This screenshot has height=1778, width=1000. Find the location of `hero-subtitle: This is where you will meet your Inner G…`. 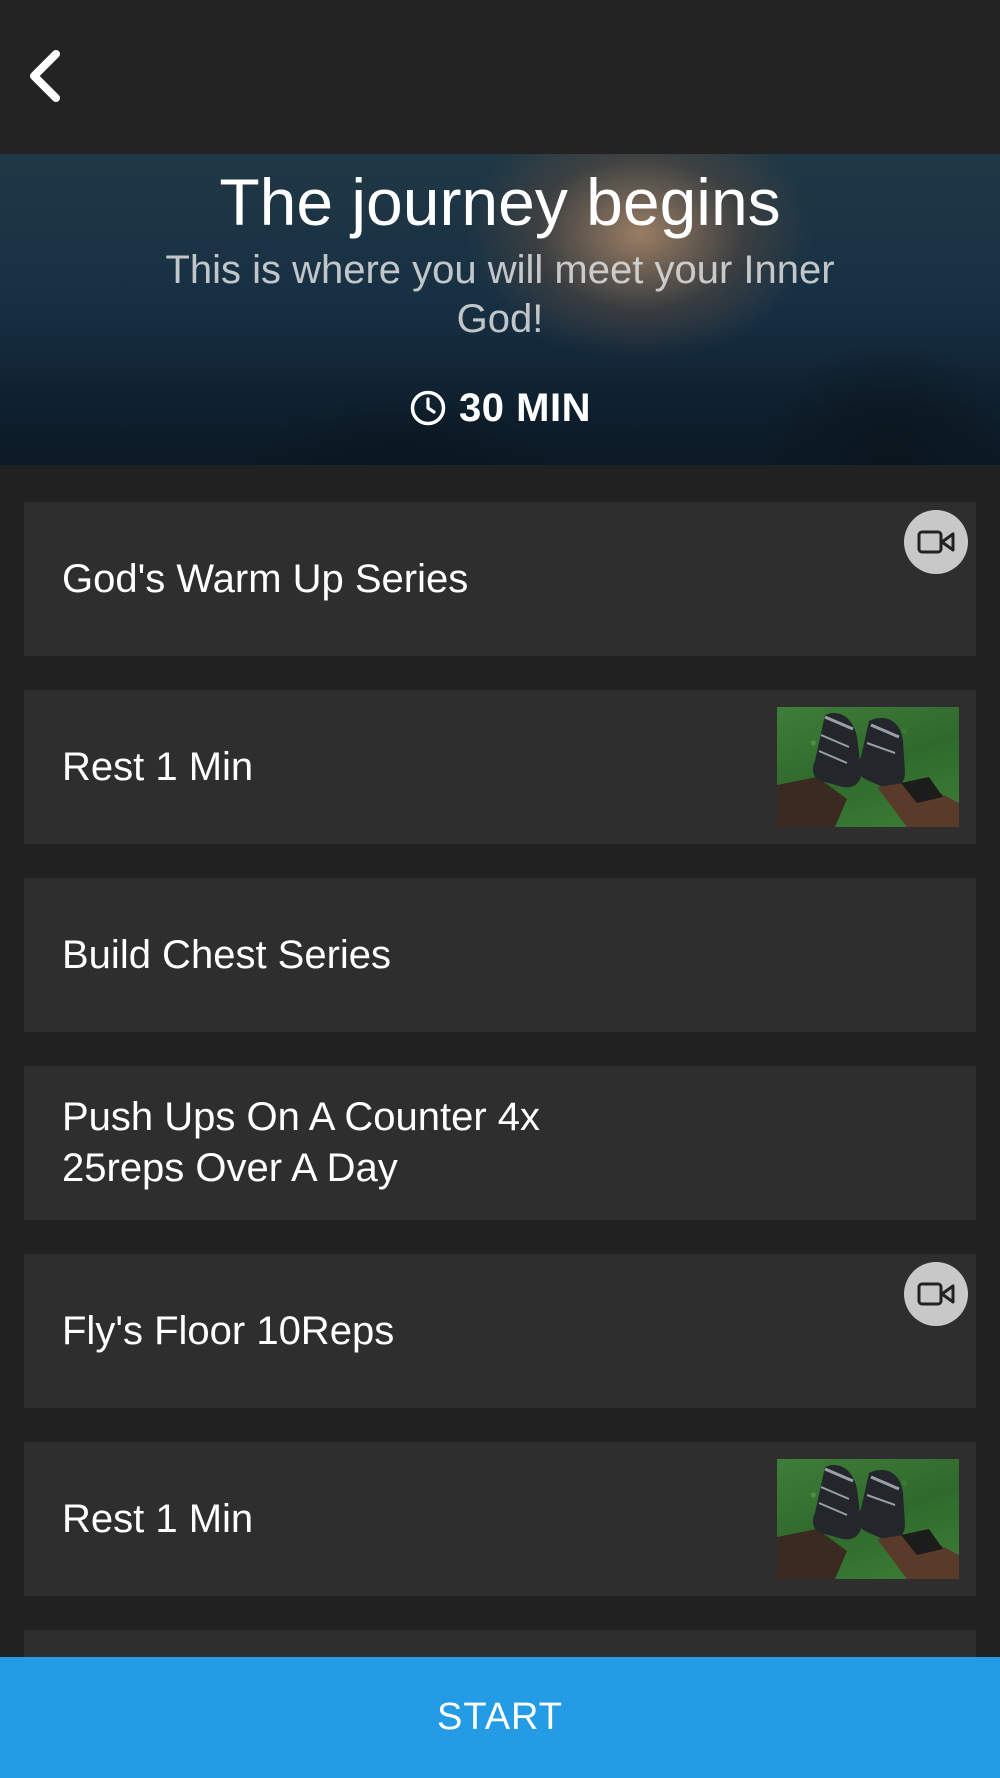

hero-subtitle: This is where you will meet your Inner G… is located at coordinates (500, 294).